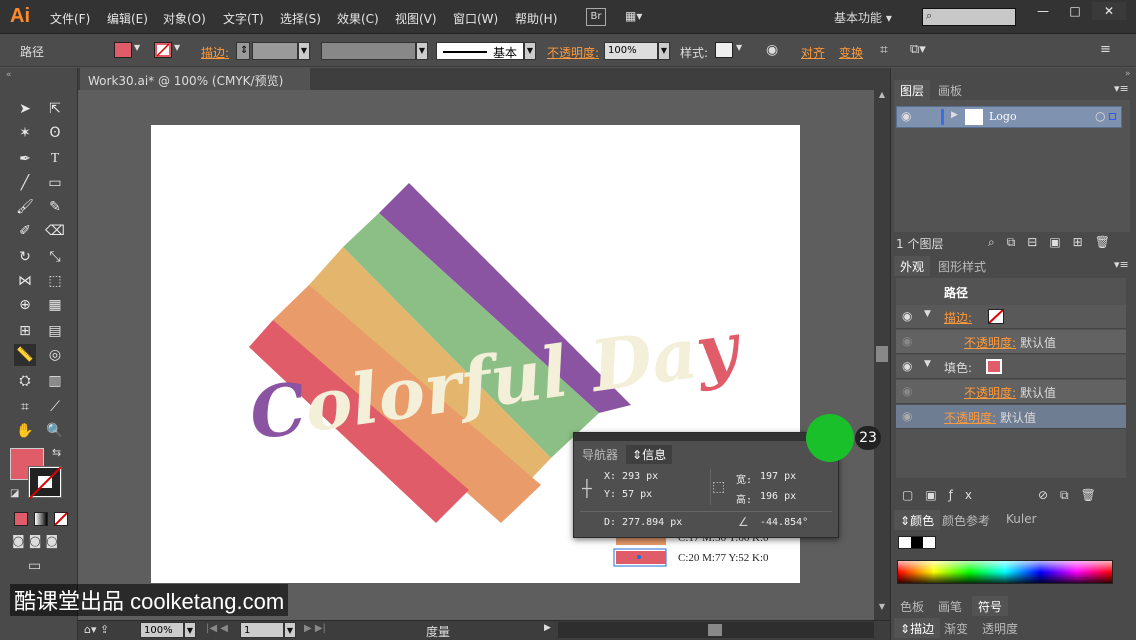  Describe the element at coordinates (55, 305) in the screenshot. I see `perspective-grid-icon: ▦` at that location.